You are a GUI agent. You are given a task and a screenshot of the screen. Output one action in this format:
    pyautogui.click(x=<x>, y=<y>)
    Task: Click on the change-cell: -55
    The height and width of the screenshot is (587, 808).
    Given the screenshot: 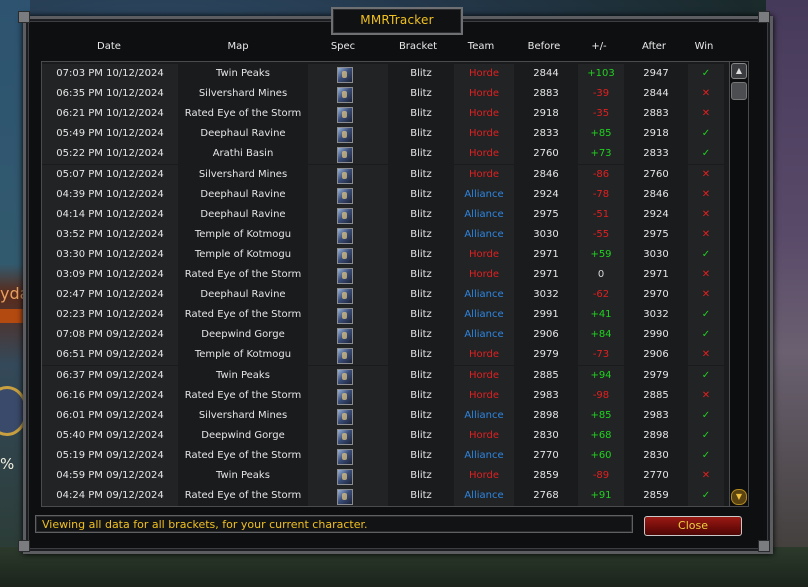 What is the action you would take?
    pyautogui.click(x=601, y=234)
    